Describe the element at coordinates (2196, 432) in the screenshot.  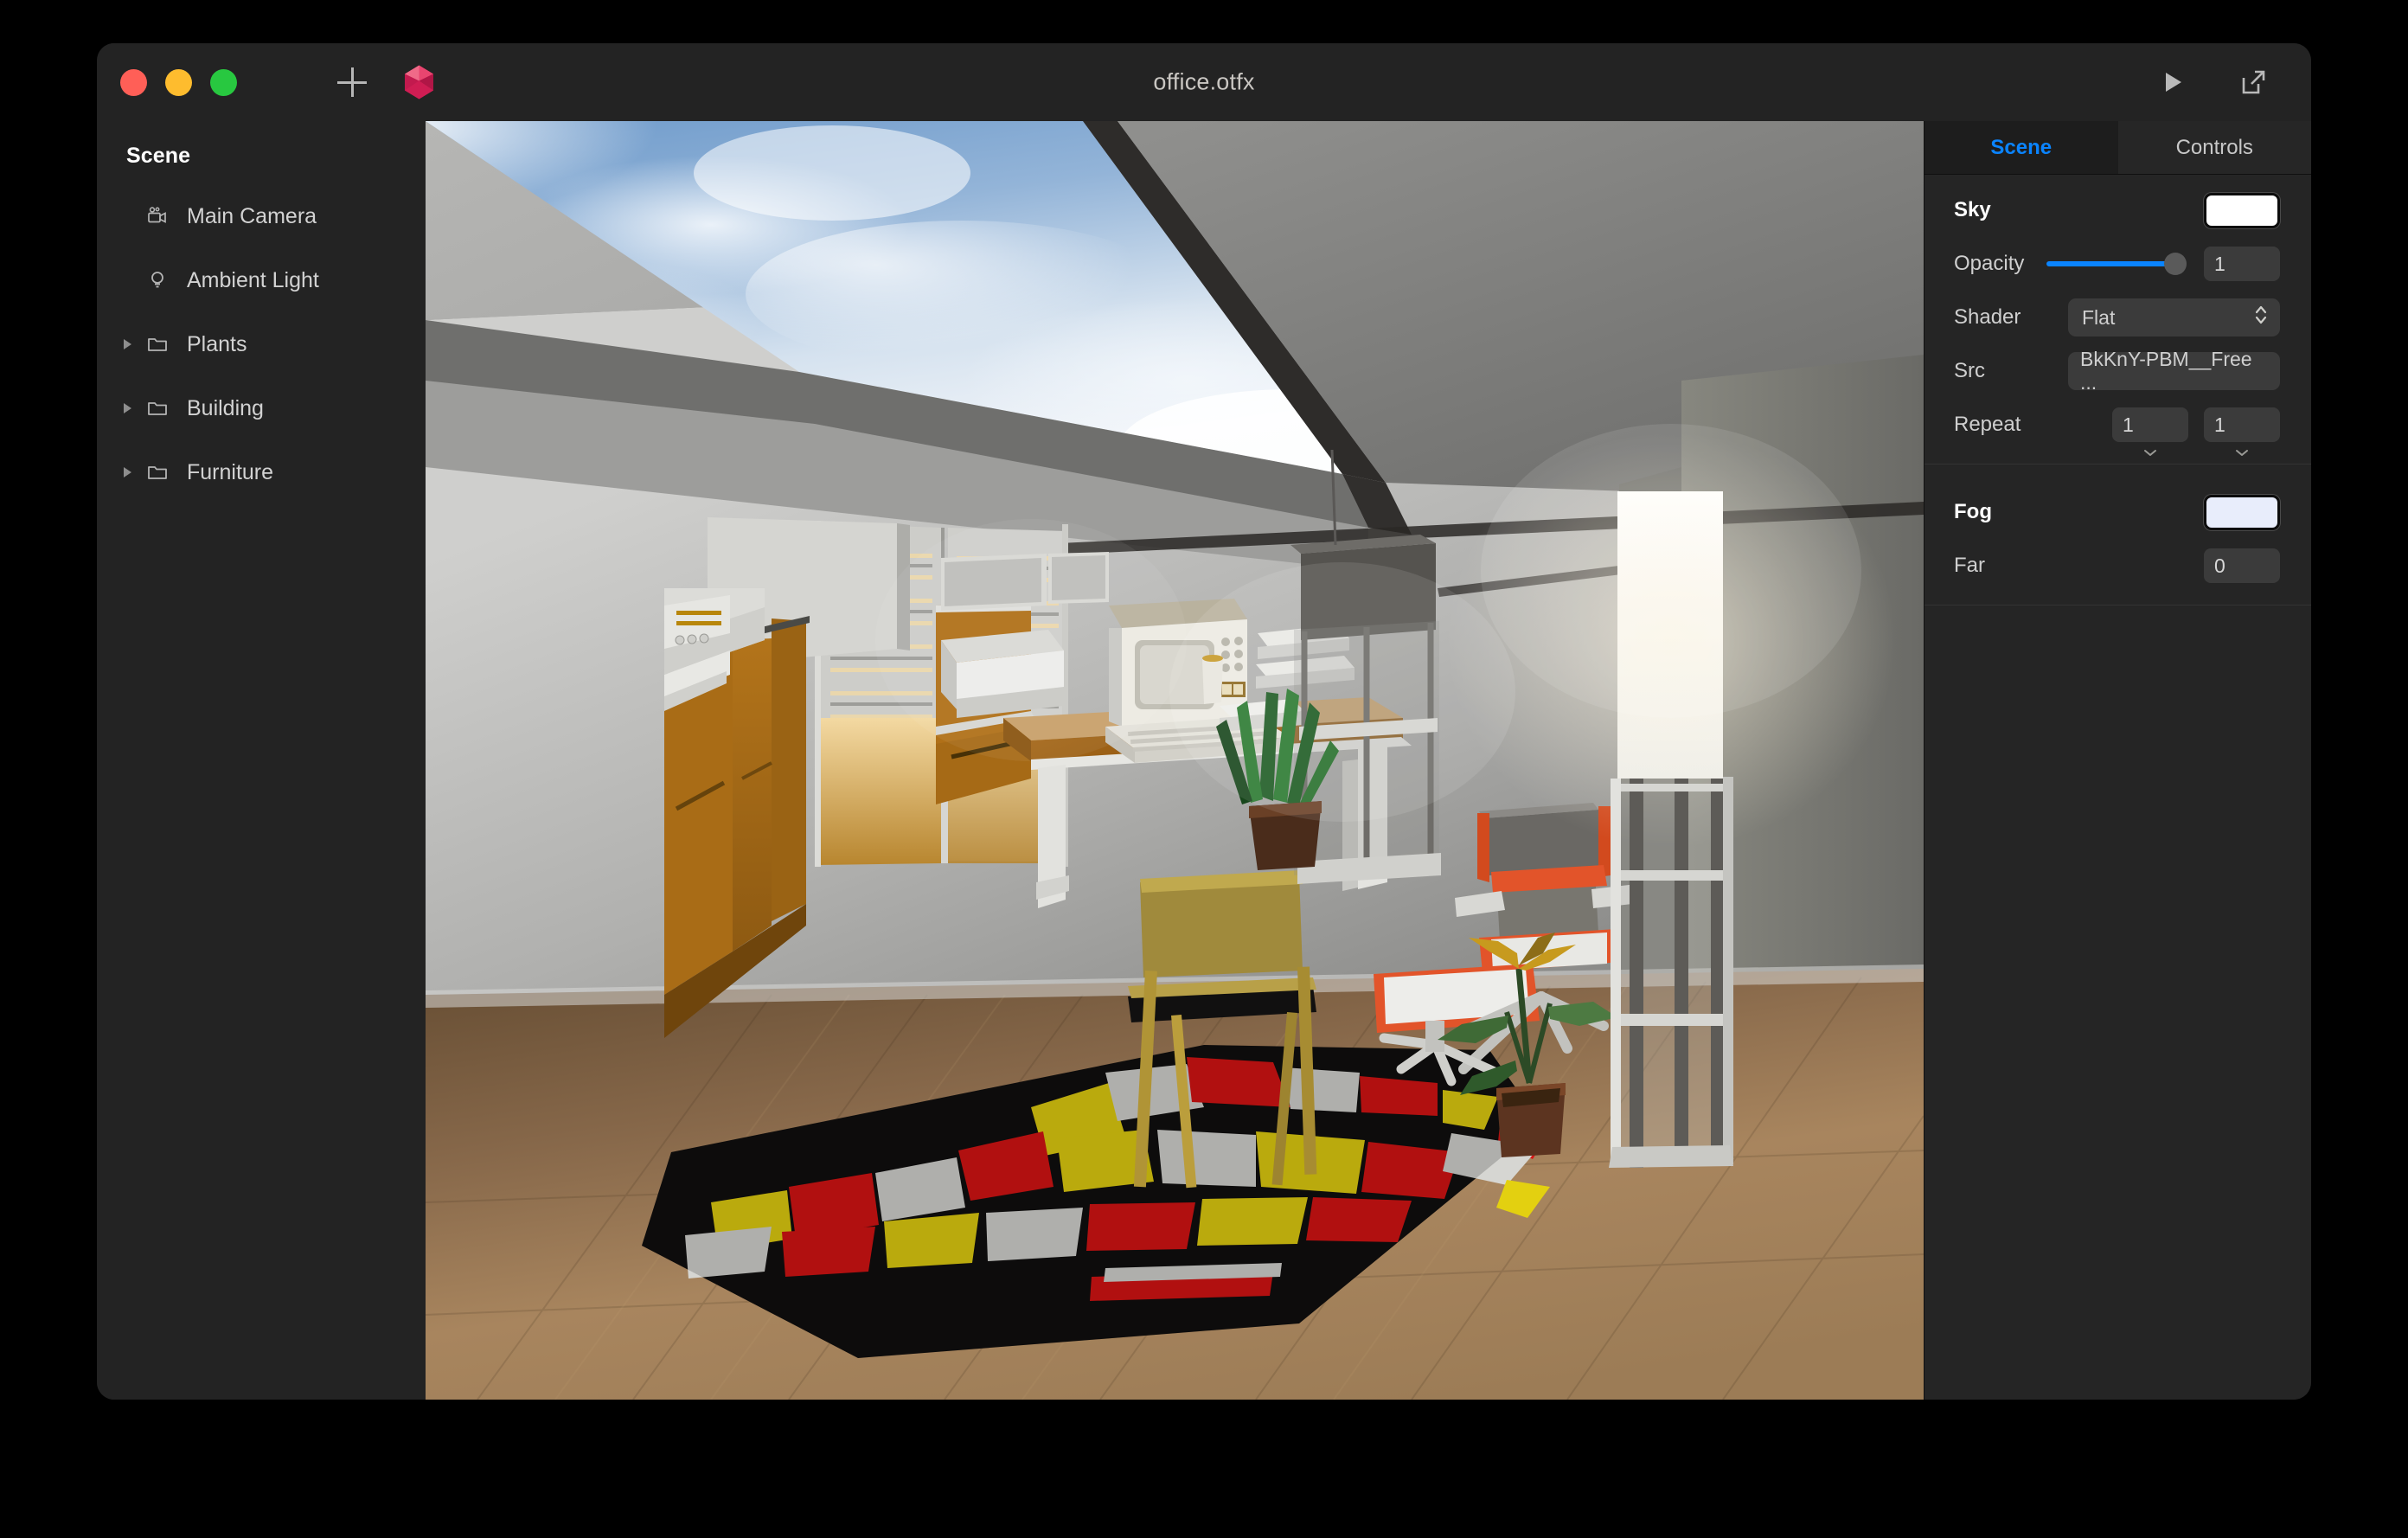
I see `repeat-fields: 1 1` at that location.